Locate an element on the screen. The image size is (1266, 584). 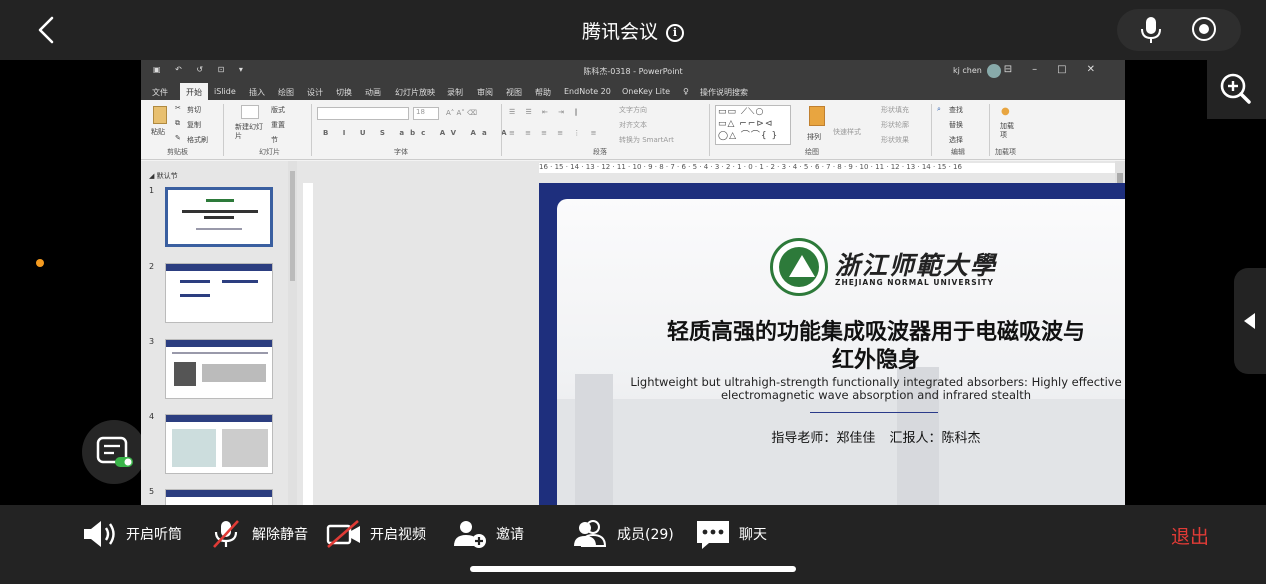
unmute-button: 解除静音 is located at coordinates (258, 534).